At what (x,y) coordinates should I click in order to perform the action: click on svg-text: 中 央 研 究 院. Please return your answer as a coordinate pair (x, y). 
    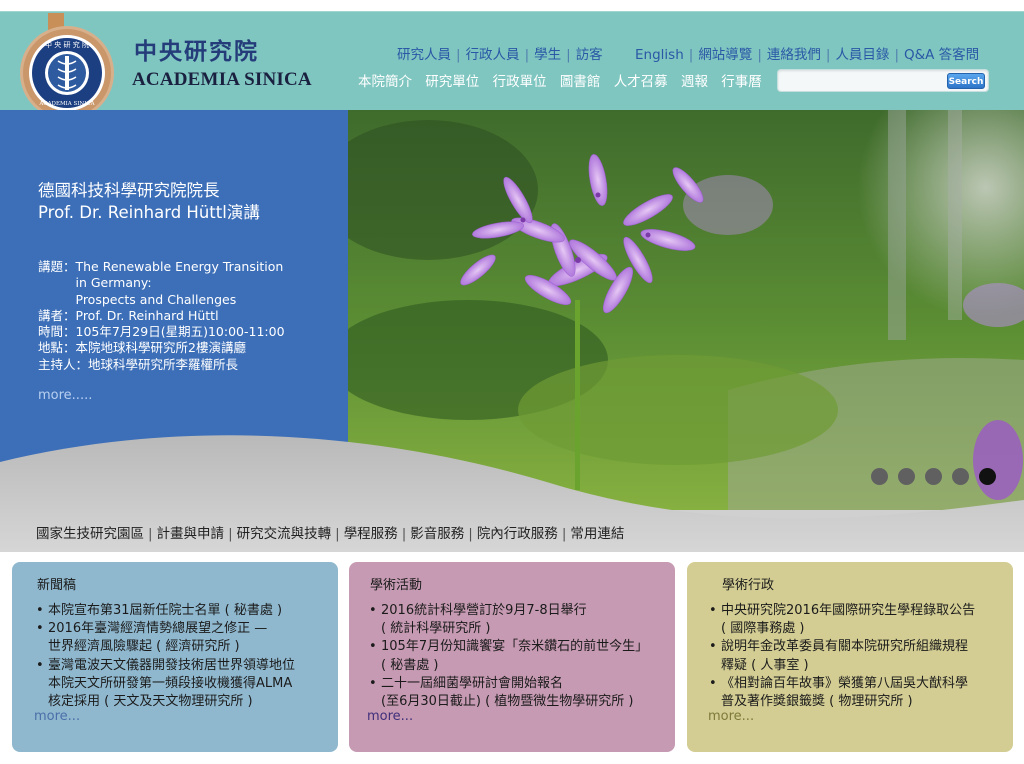
    Looking at the image, I should click on (67, 44).